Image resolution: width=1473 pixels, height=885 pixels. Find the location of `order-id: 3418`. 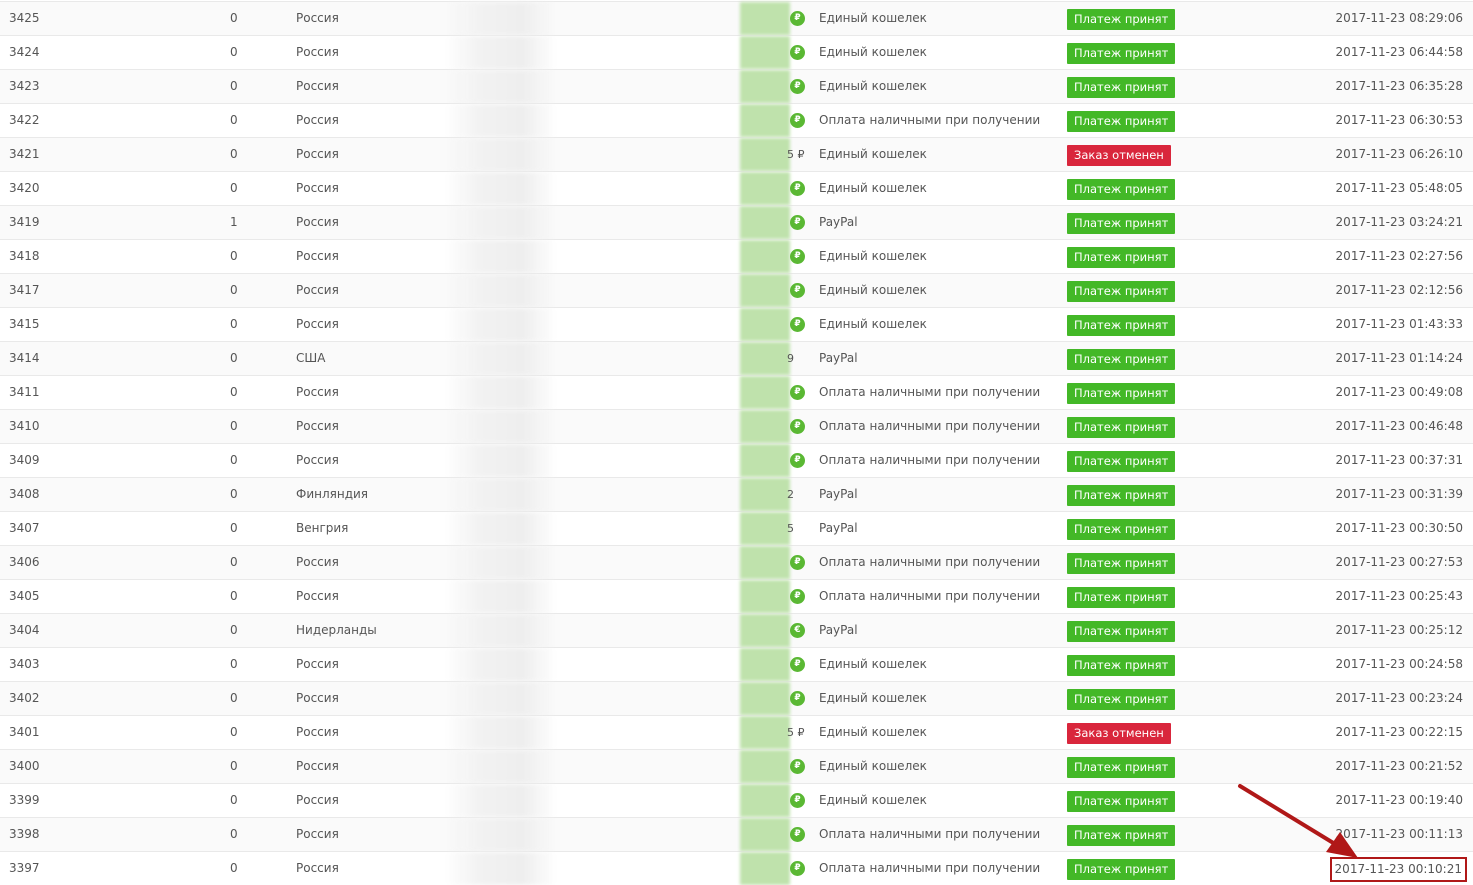

order-id: 3418 is located at coordinates (24, 256).